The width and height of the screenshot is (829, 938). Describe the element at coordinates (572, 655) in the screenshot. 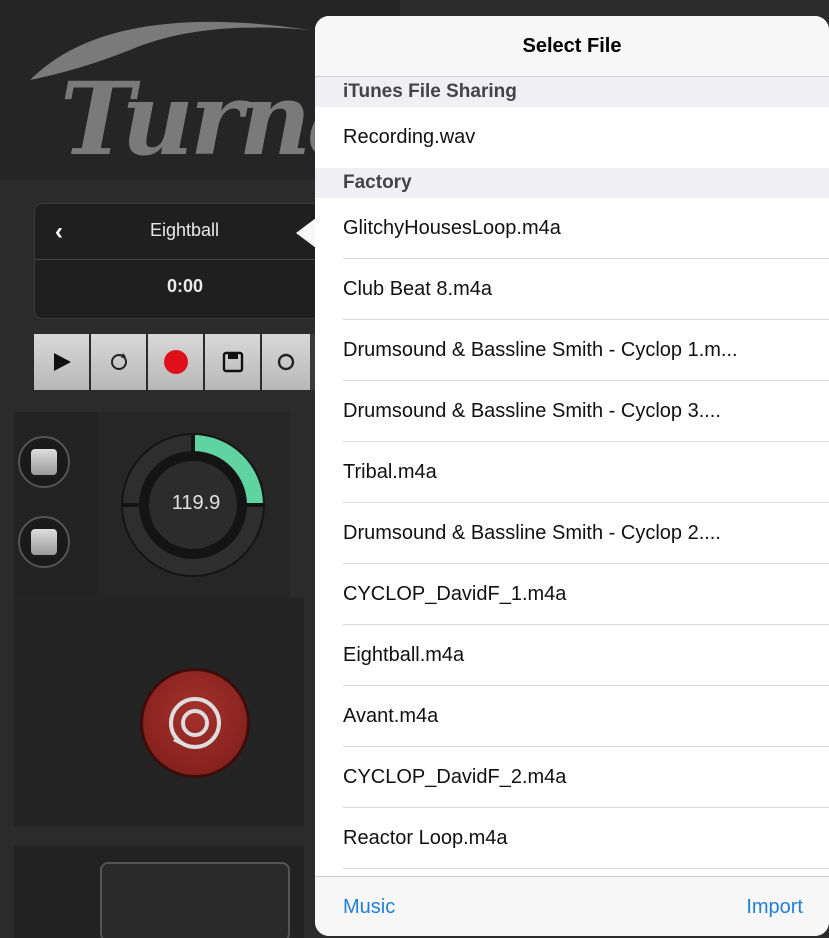

I see `file-row: Eightball.m4a` at that location.